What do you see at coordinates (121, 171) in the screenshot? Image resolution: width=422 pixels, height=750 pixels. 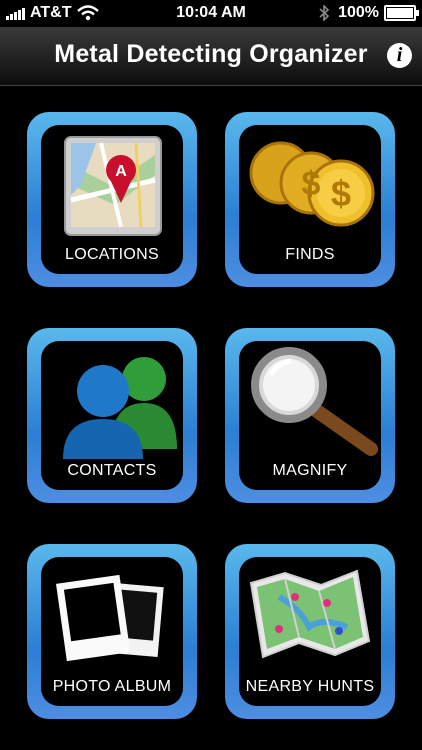 I see `svg-text: A` at bounding box center [121, 171].